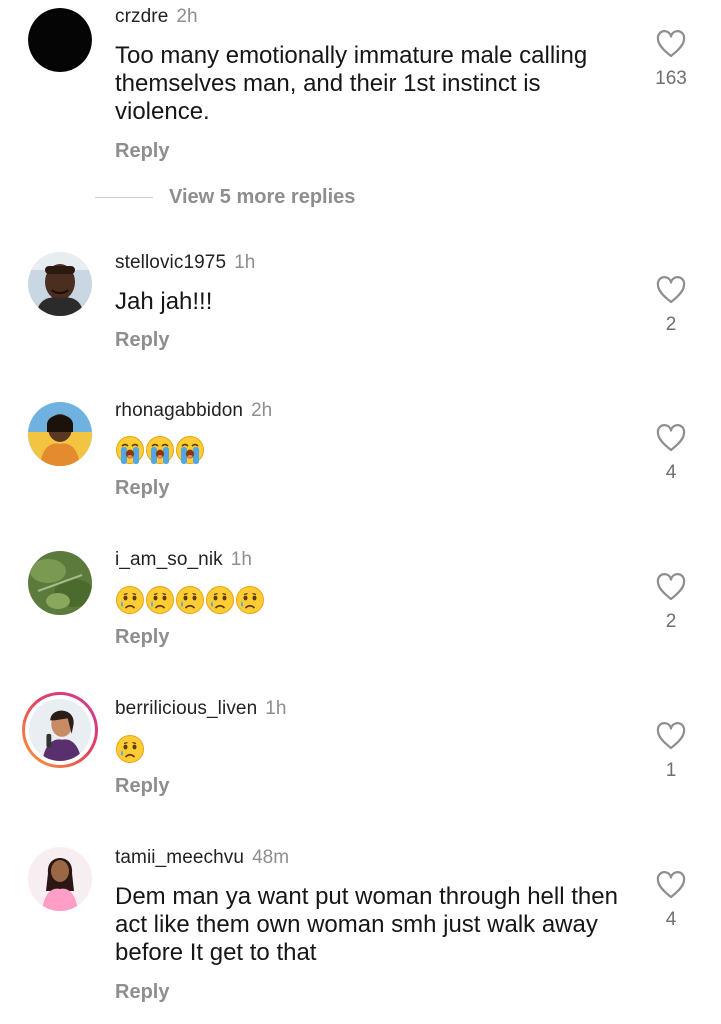  Describe the element at coordinates (671, 770) in the screenshot. I see `like-count: 1` at that location.